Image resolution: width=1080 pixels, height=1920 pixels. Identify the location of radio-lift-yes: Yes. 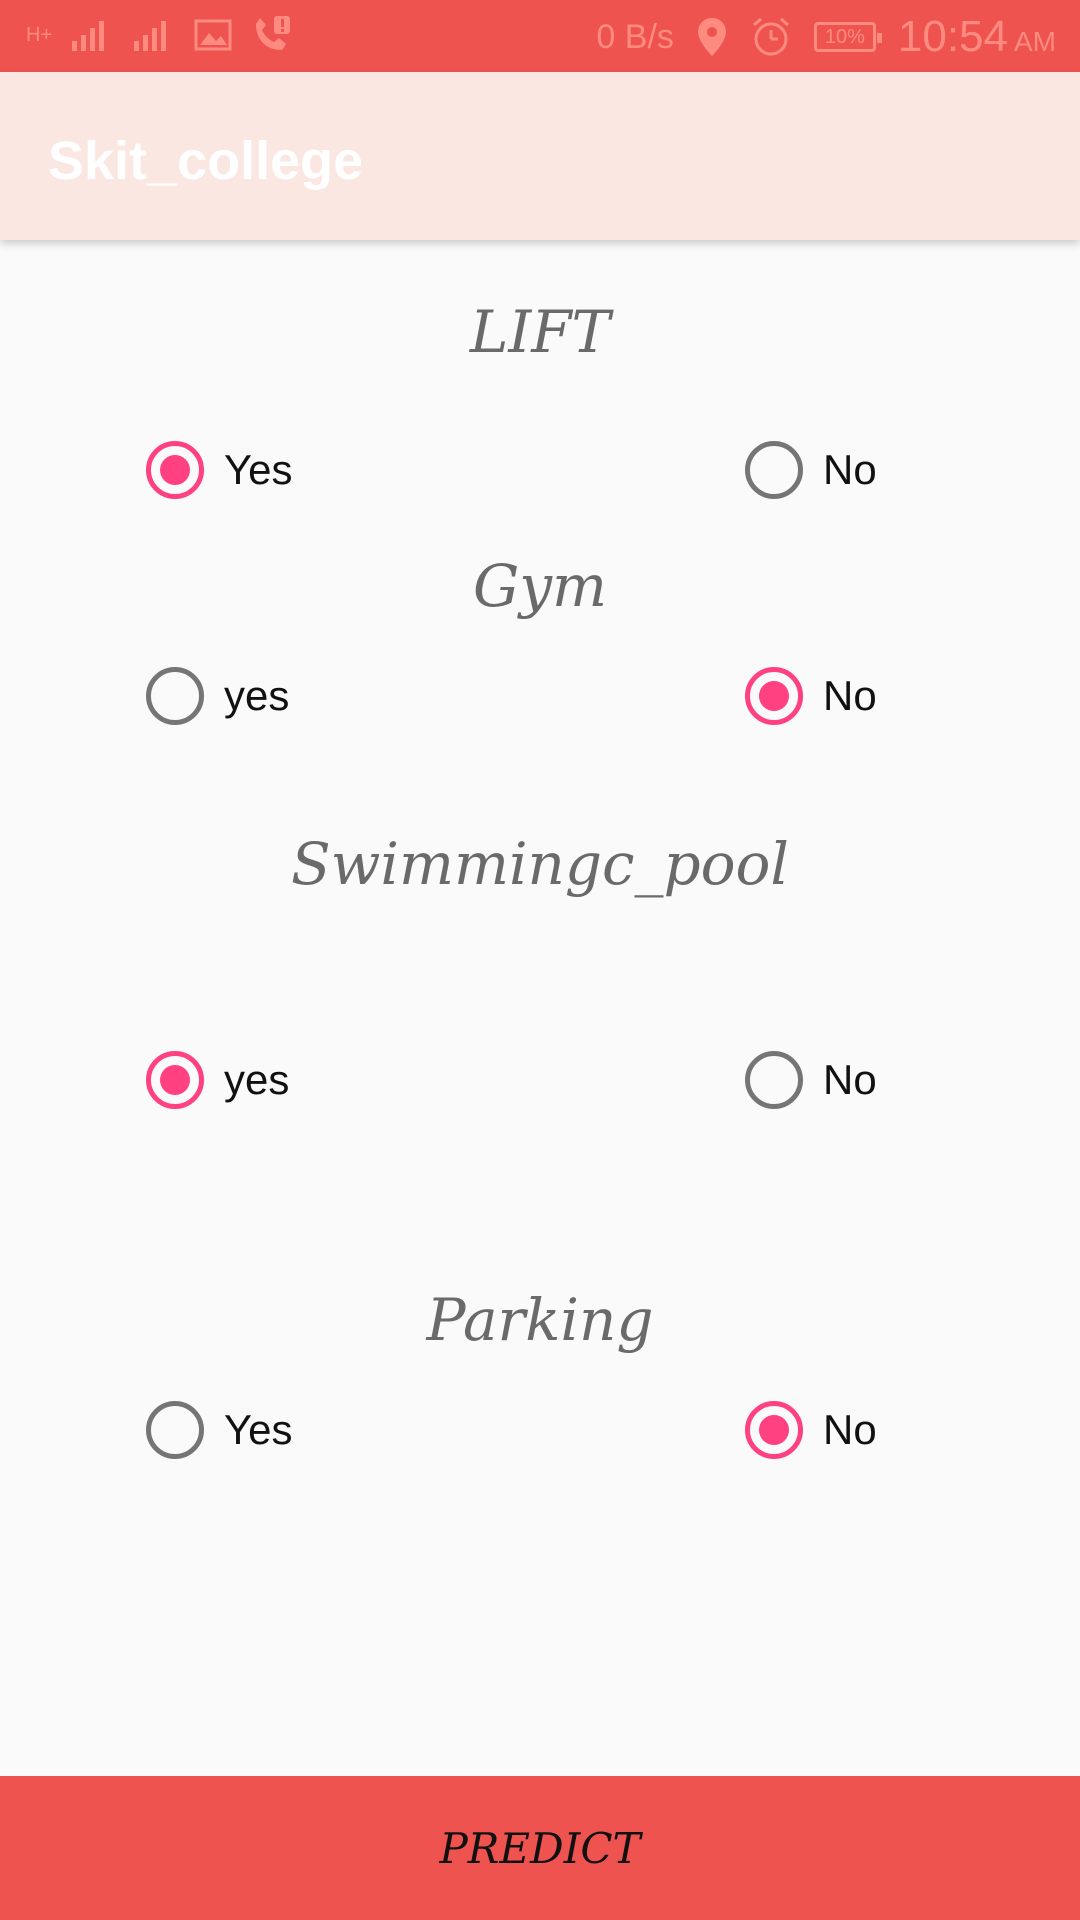
(219, 470).